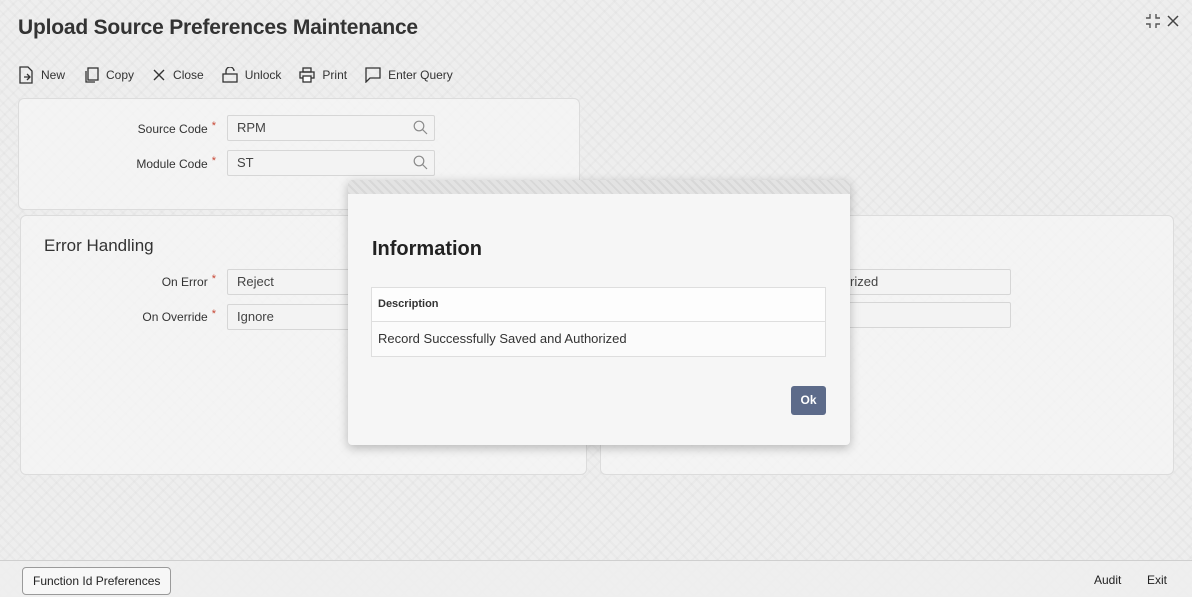  I want to click on copy-button: Copy, so click(108, 75).